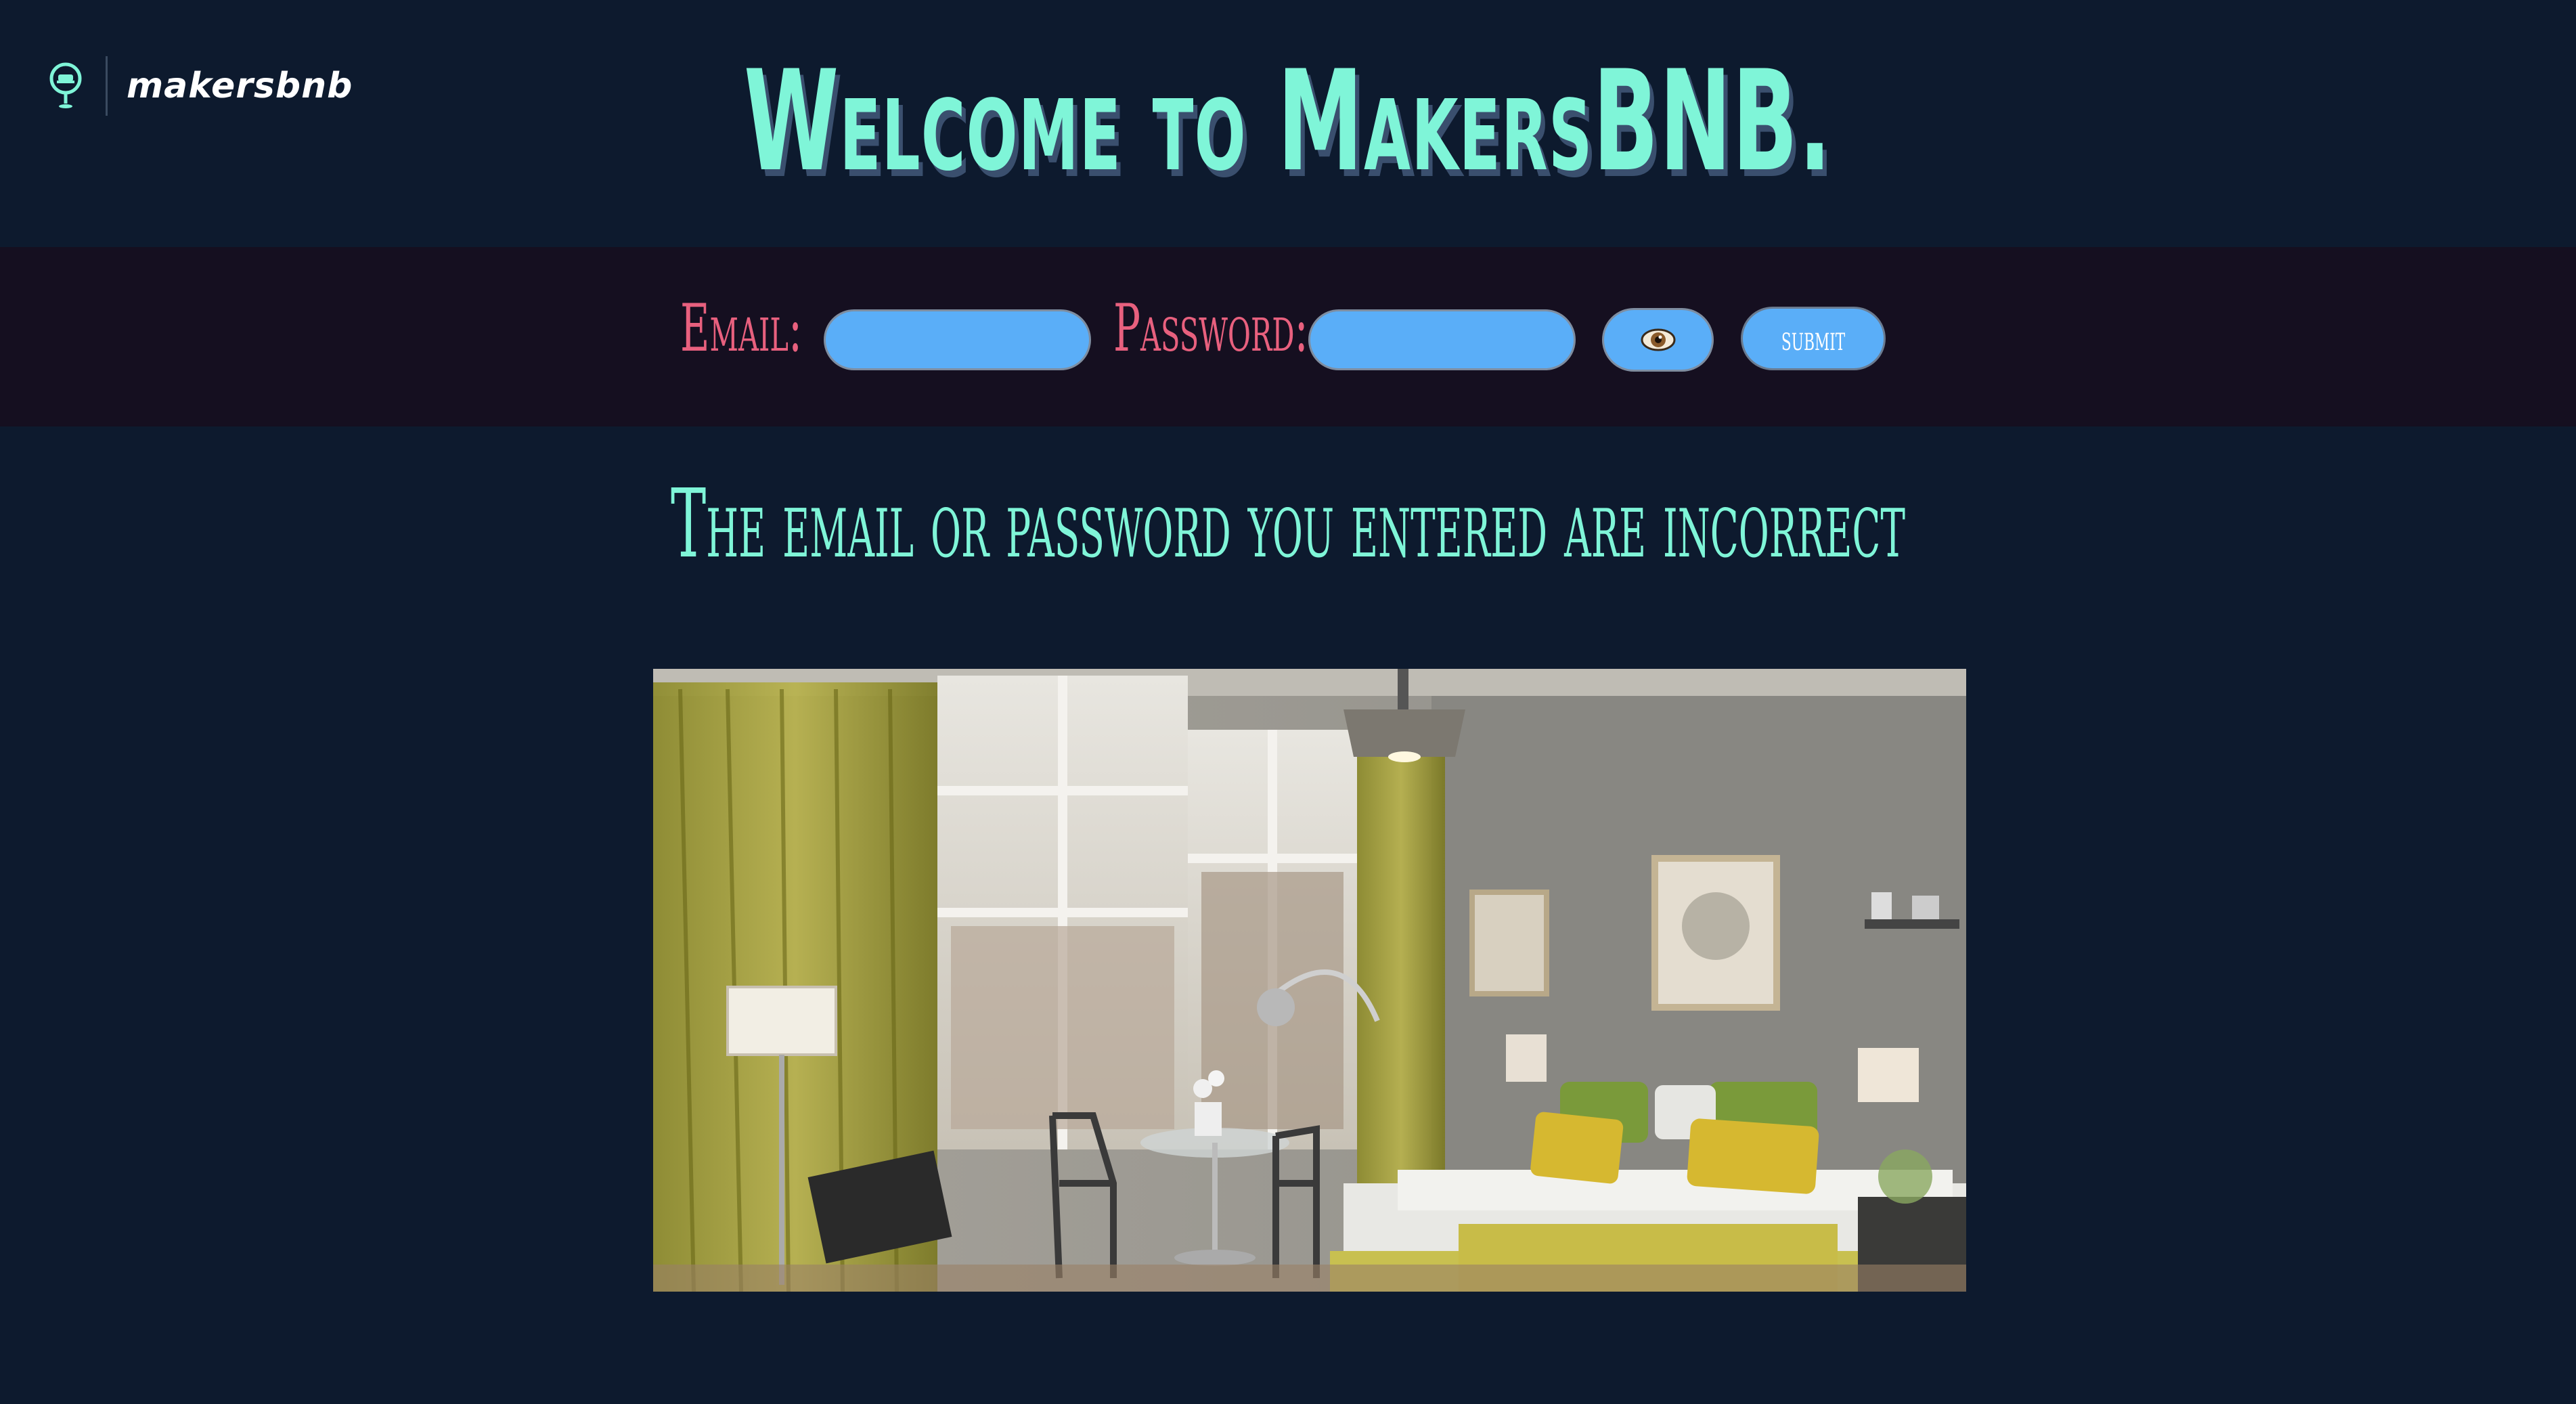  I want to click on email-field, so click(957, 339).